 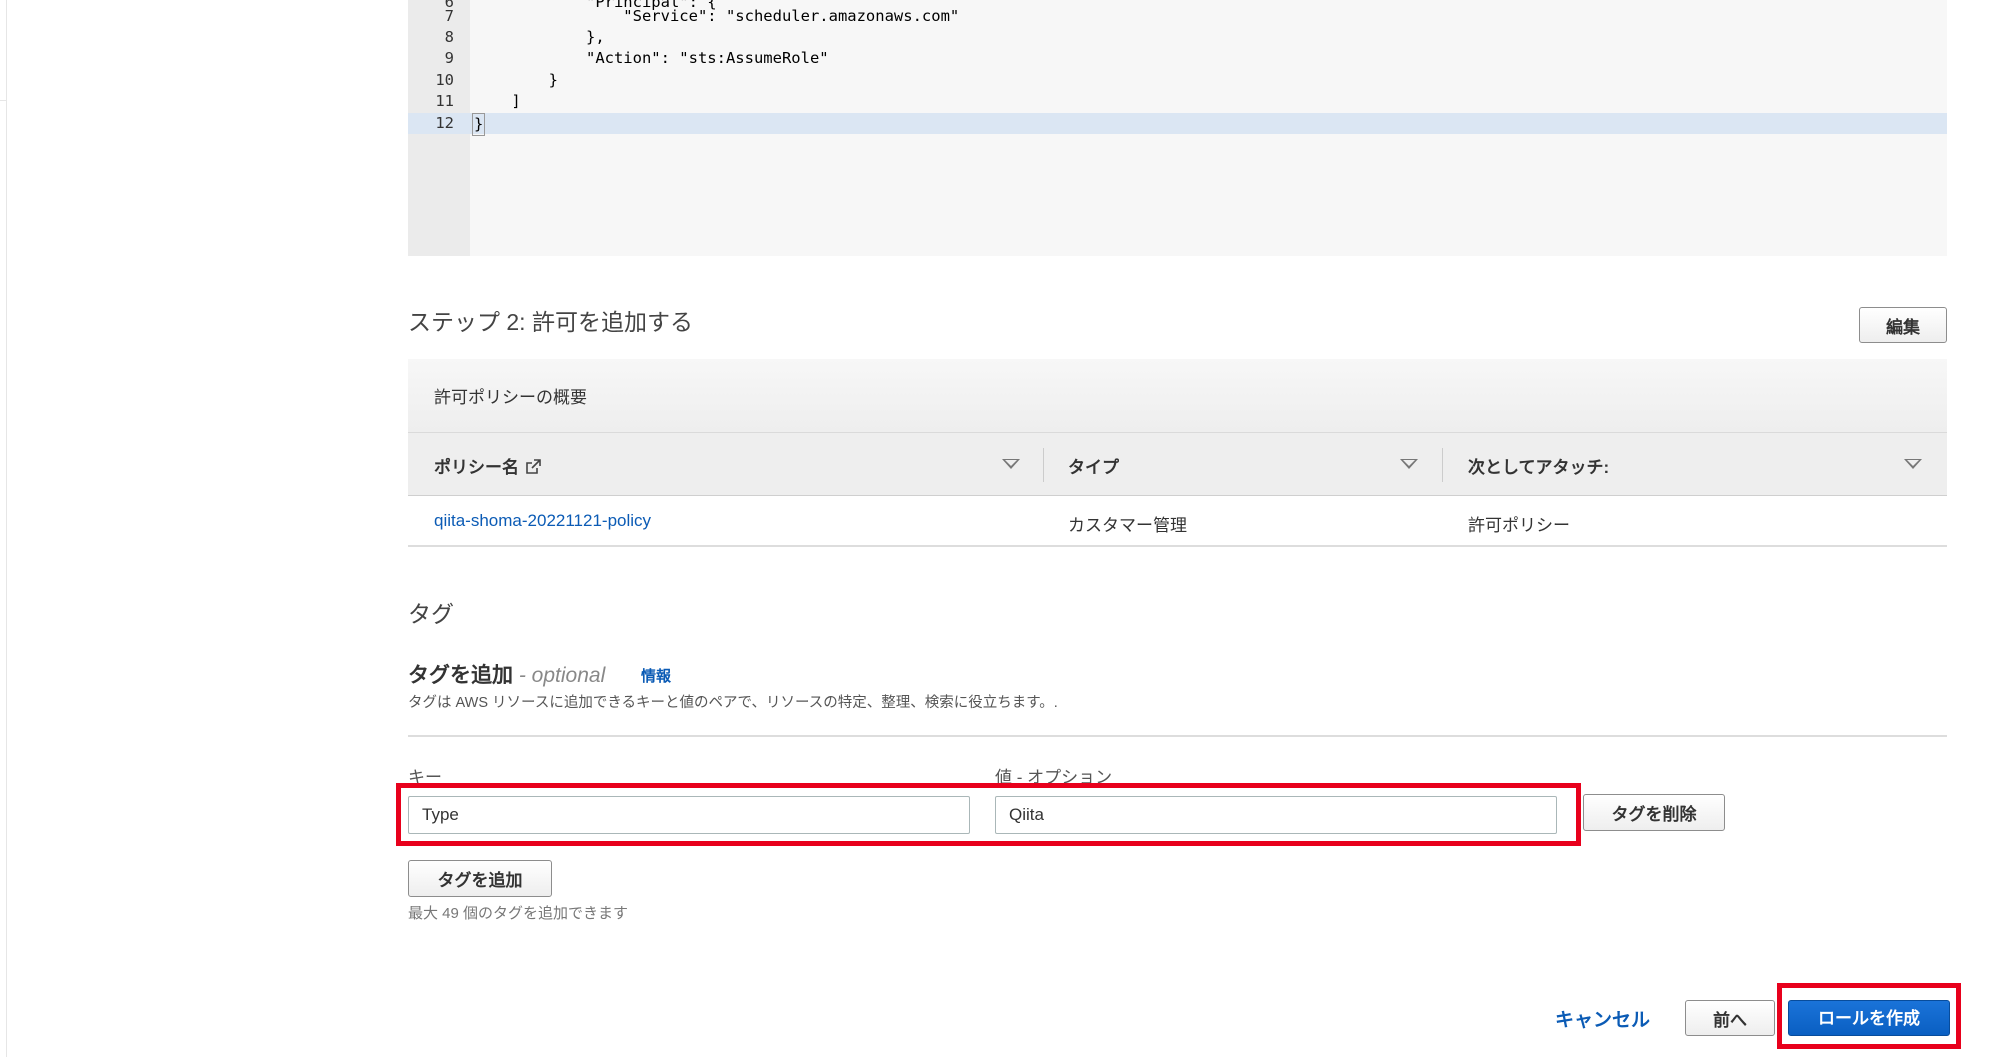 What do you see at coordinates (1177, 464) in the screenshot?
I see `policy-table-header: ポリシー名 タイプ 次としてアタッチ:` at bounding box center [1177, 464].